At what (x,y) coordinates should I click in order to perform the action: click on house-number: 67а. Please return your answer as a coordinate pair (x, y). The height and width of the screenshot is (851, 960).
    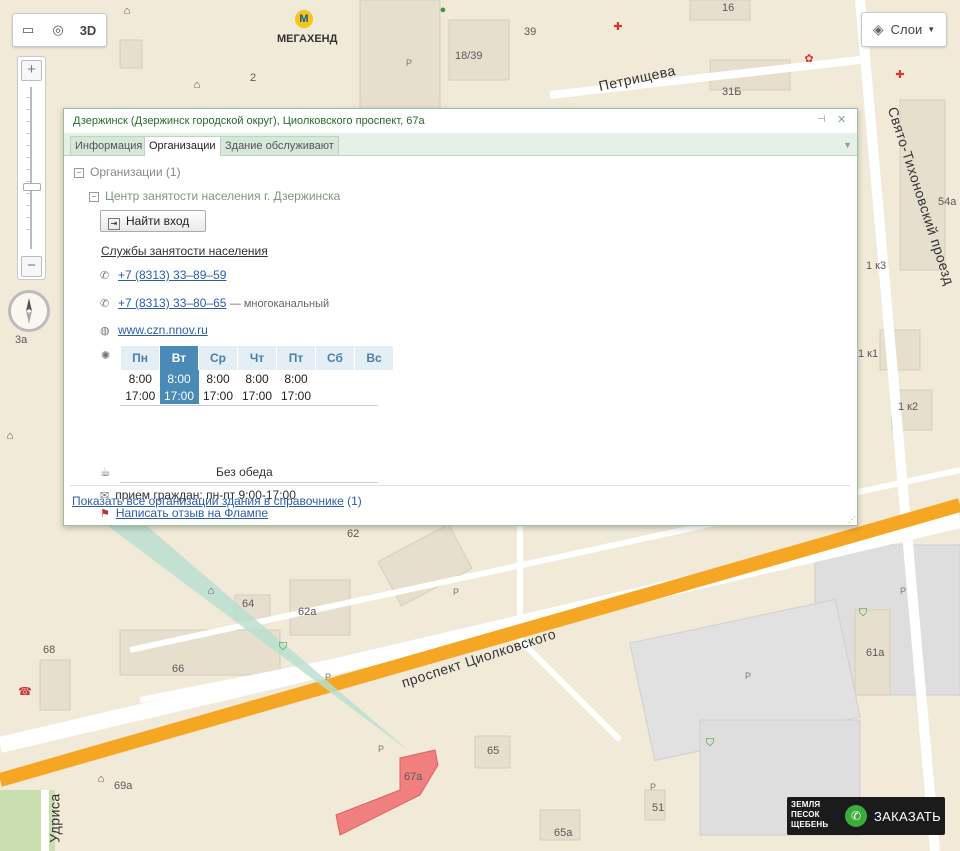
    Looking at the image, I should click on (413, 777).